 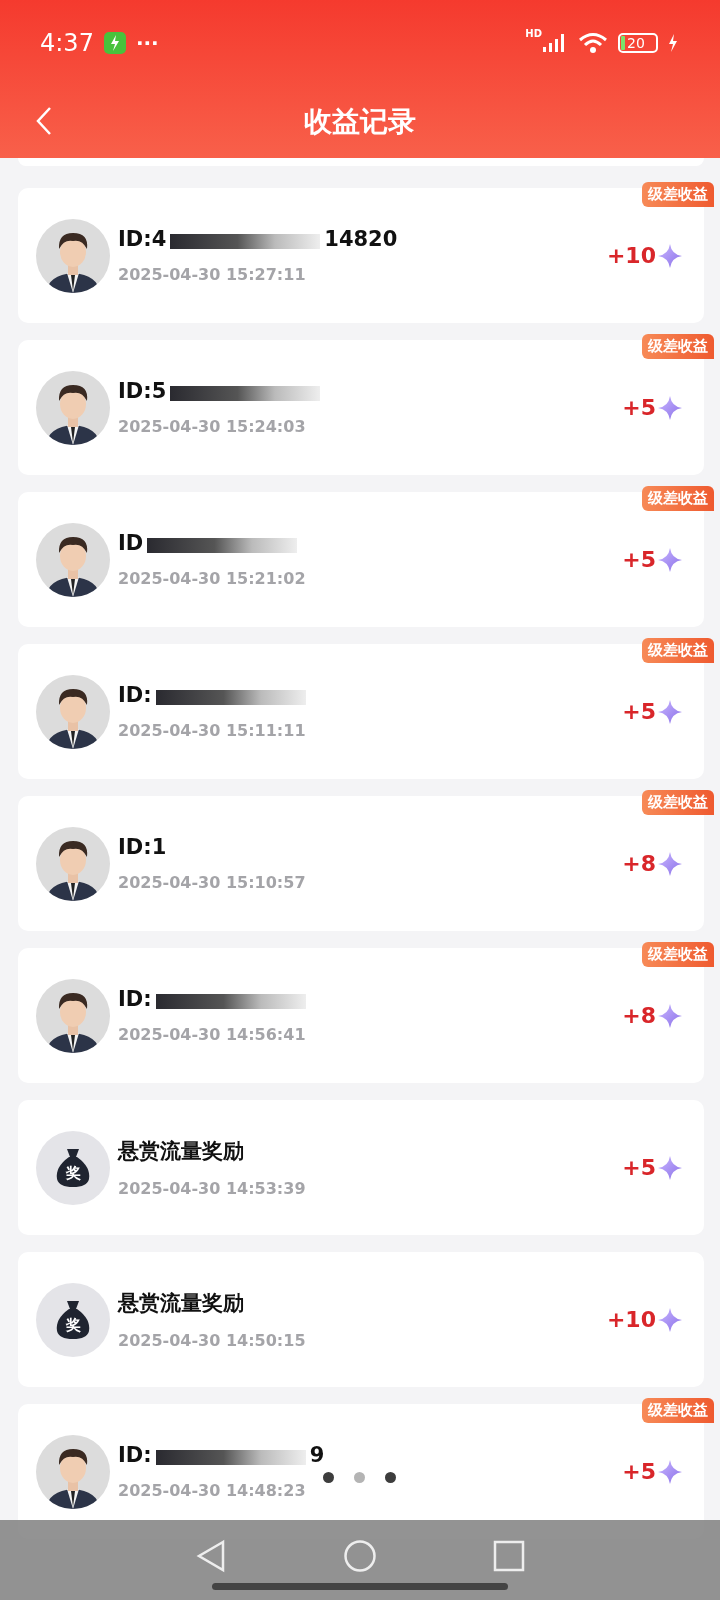 I want to click on more-notifications: ···, so click(x=147, y=43).